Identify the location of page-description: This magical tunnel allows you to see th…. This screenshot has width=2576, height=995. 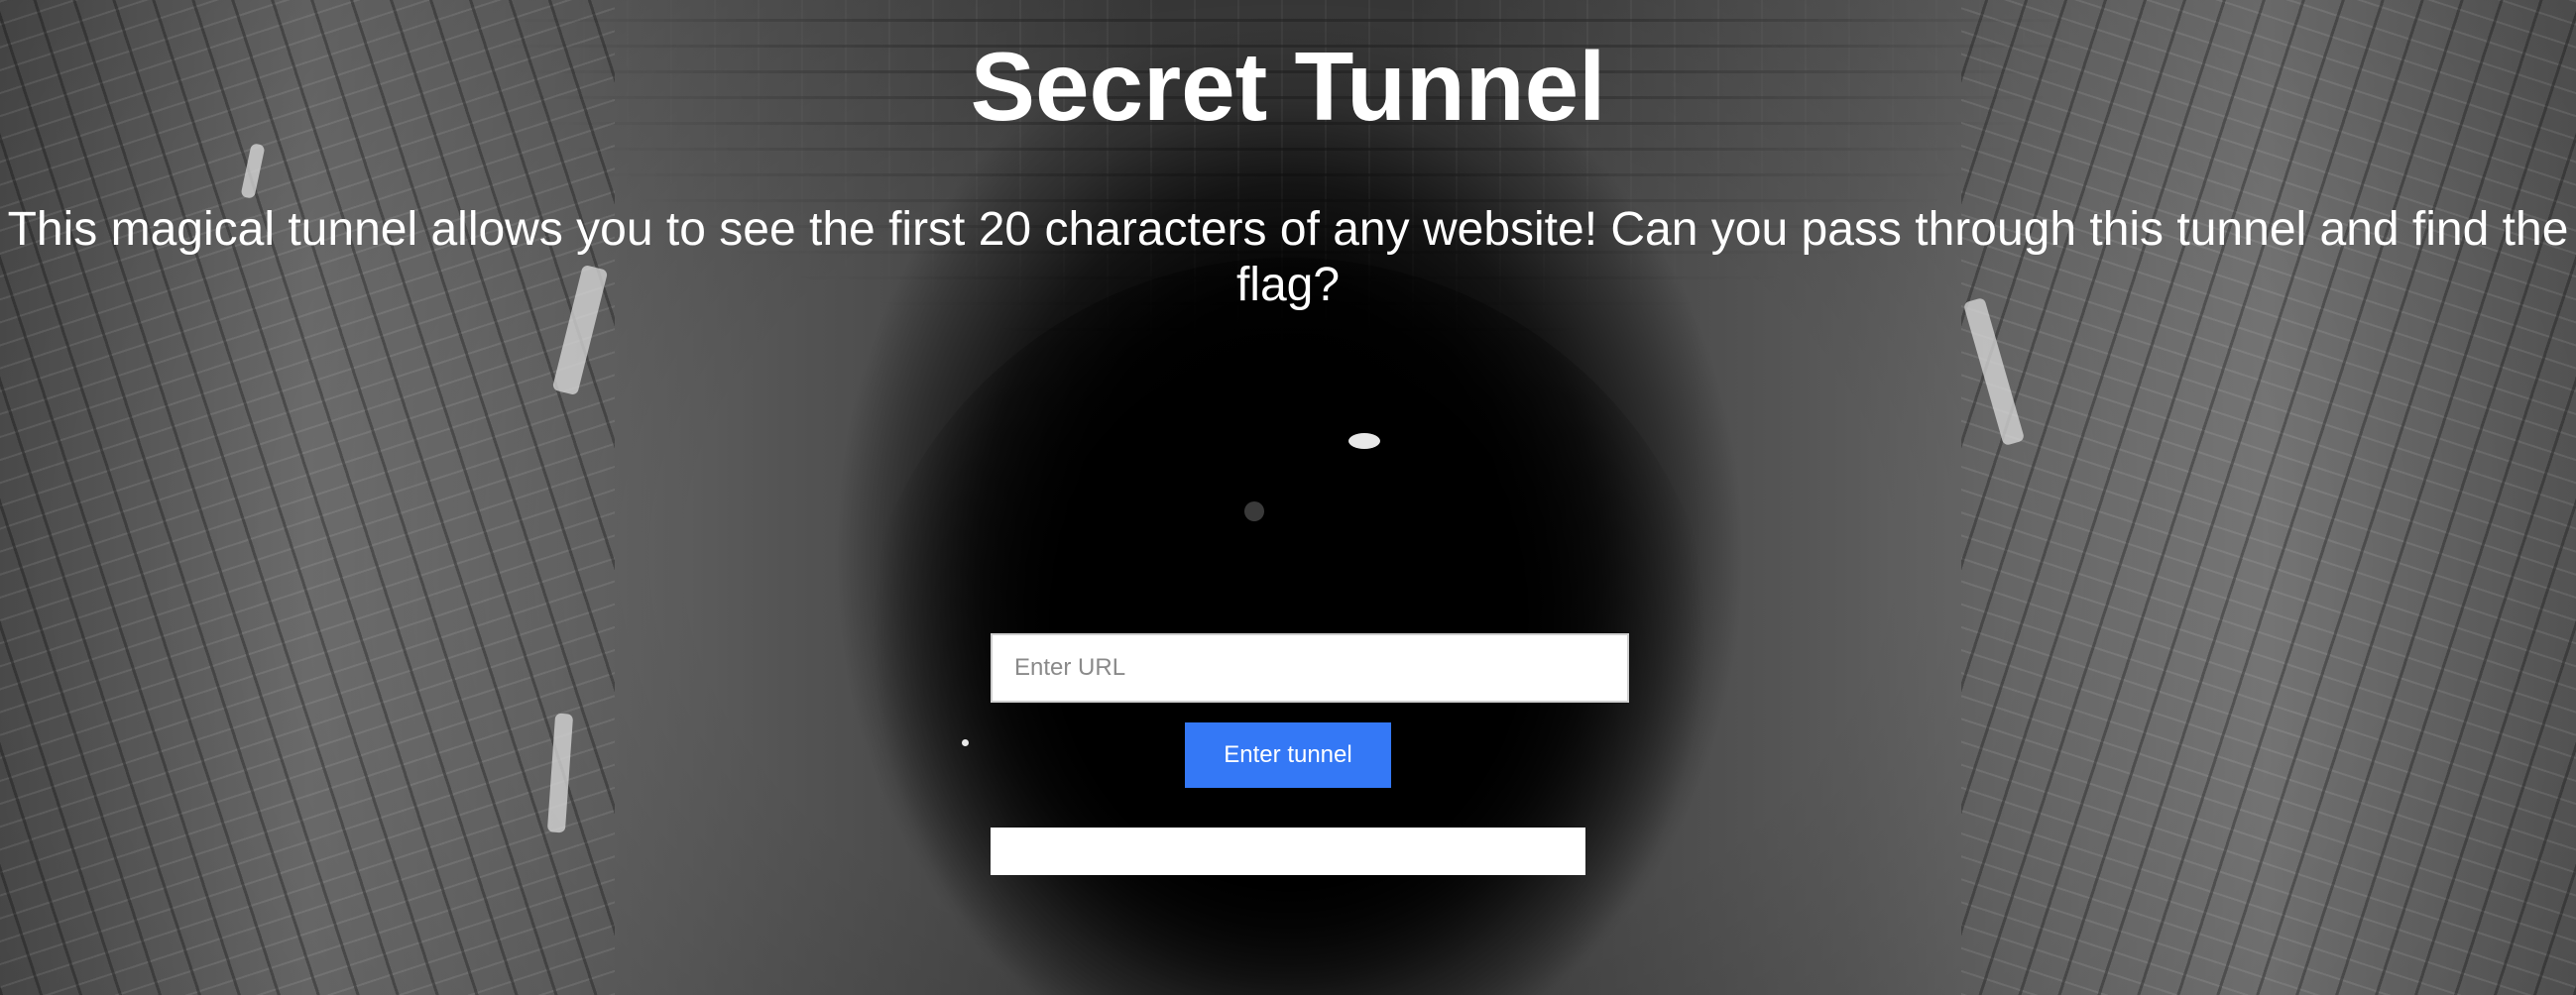
(1288, 257).